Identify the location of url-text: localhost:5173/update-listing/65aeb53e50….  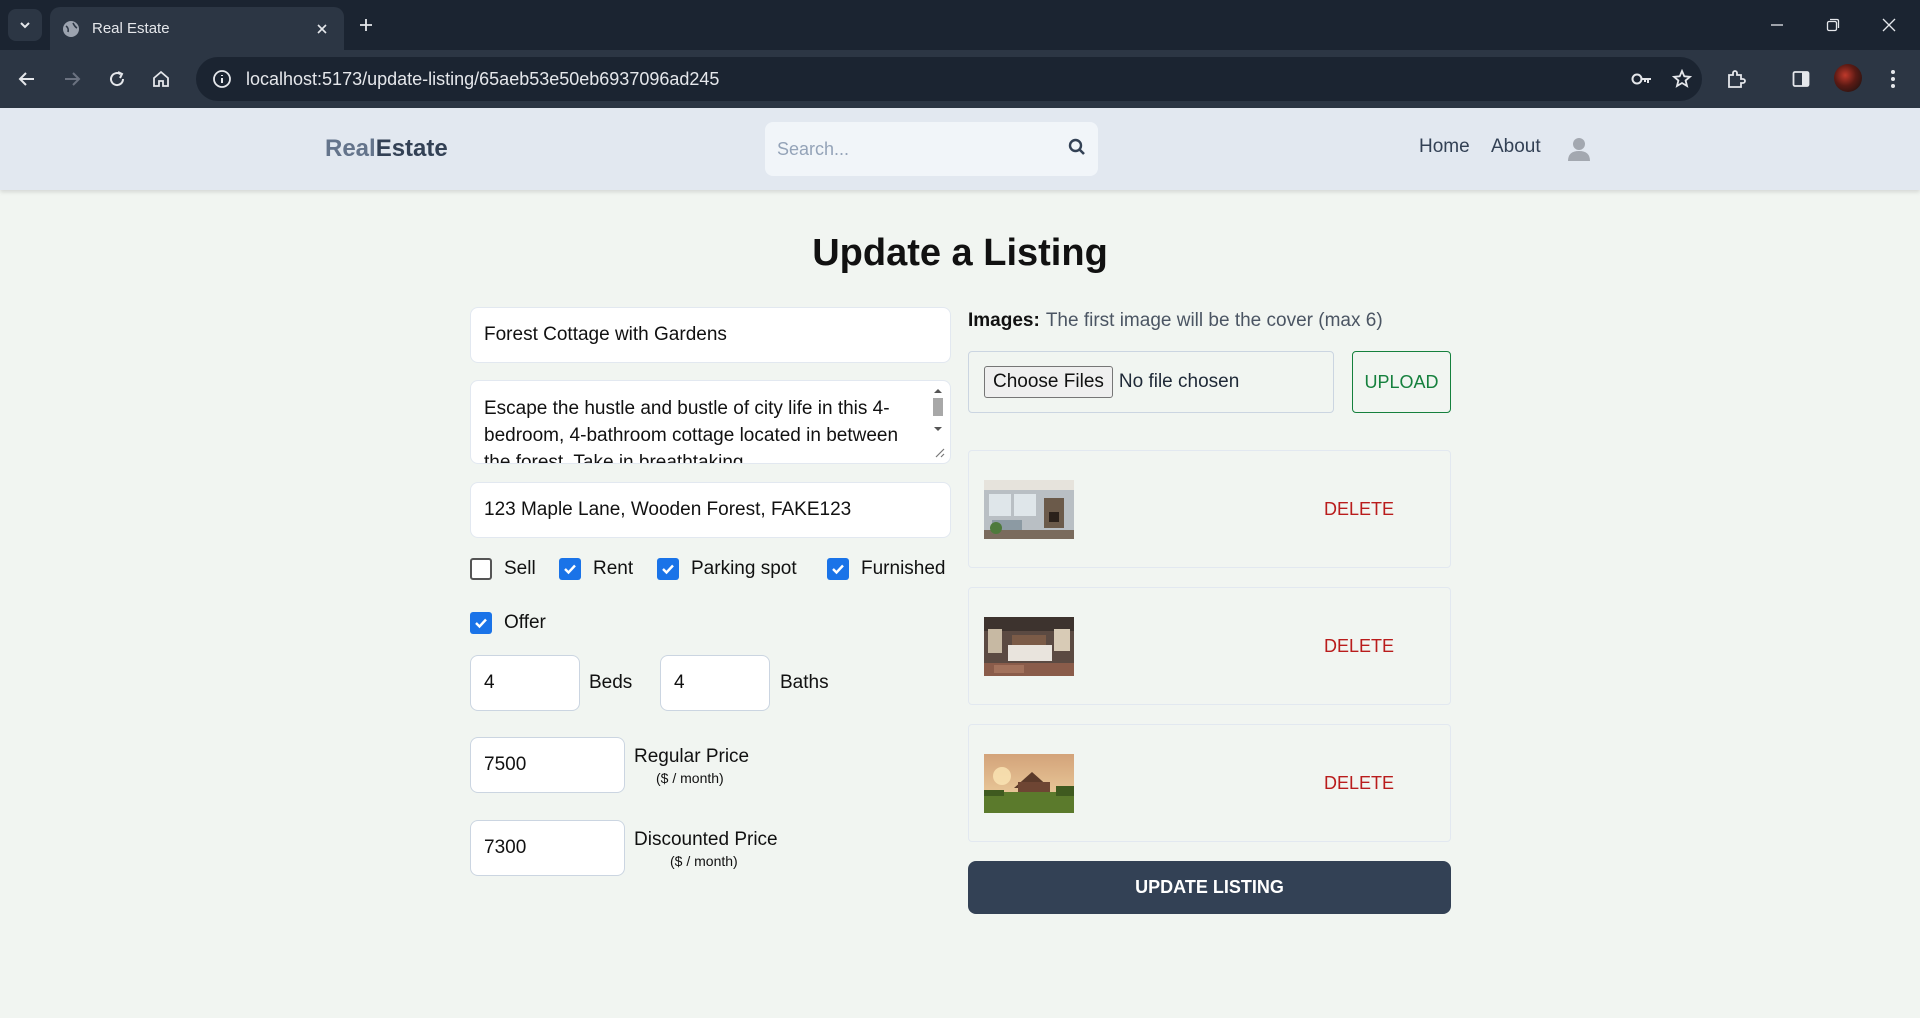
(934, 79).